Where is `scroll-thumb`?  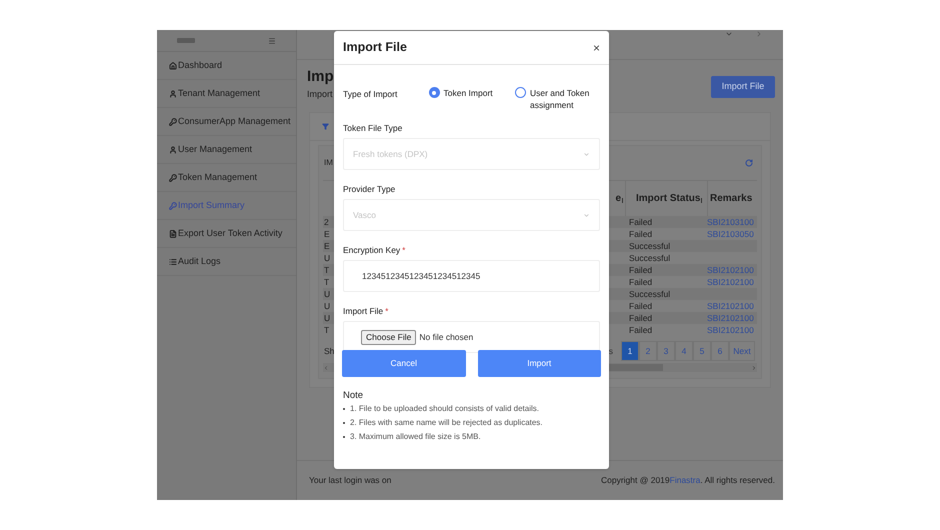 scroll-thumb is located at coordinates (636, 367).